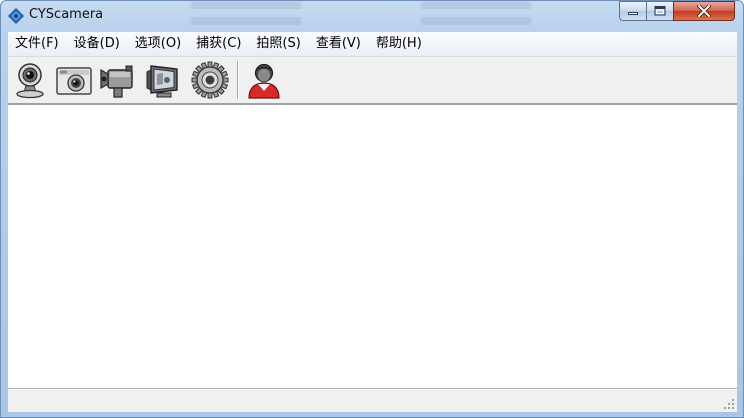  I want to click on menu-file: 文件(F), so click(37, 44).